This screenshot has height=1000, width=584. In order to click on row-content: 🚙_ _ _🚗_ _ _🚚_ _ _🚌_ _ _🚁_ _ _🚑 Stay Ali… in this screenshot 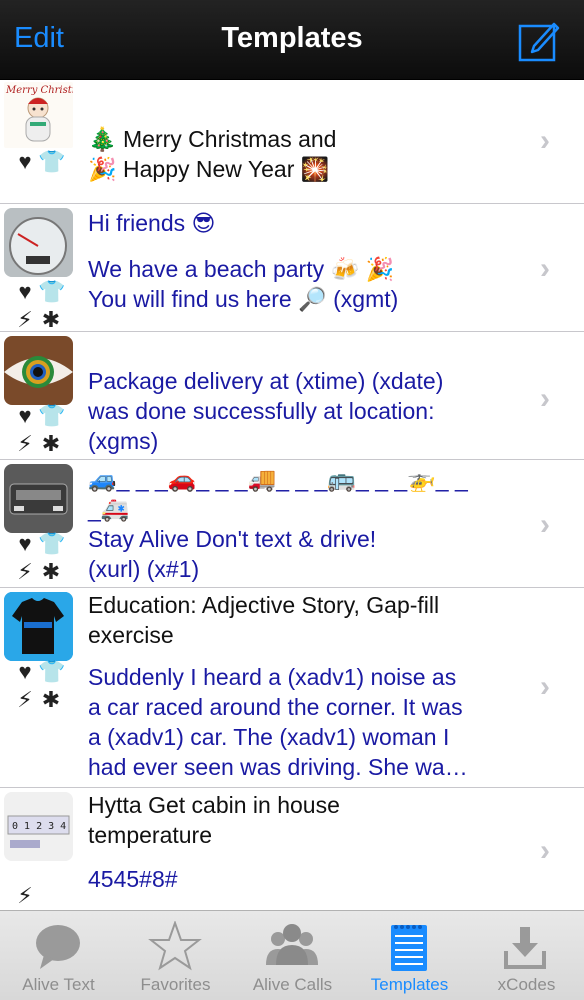, I will do `click(308, 524)`.